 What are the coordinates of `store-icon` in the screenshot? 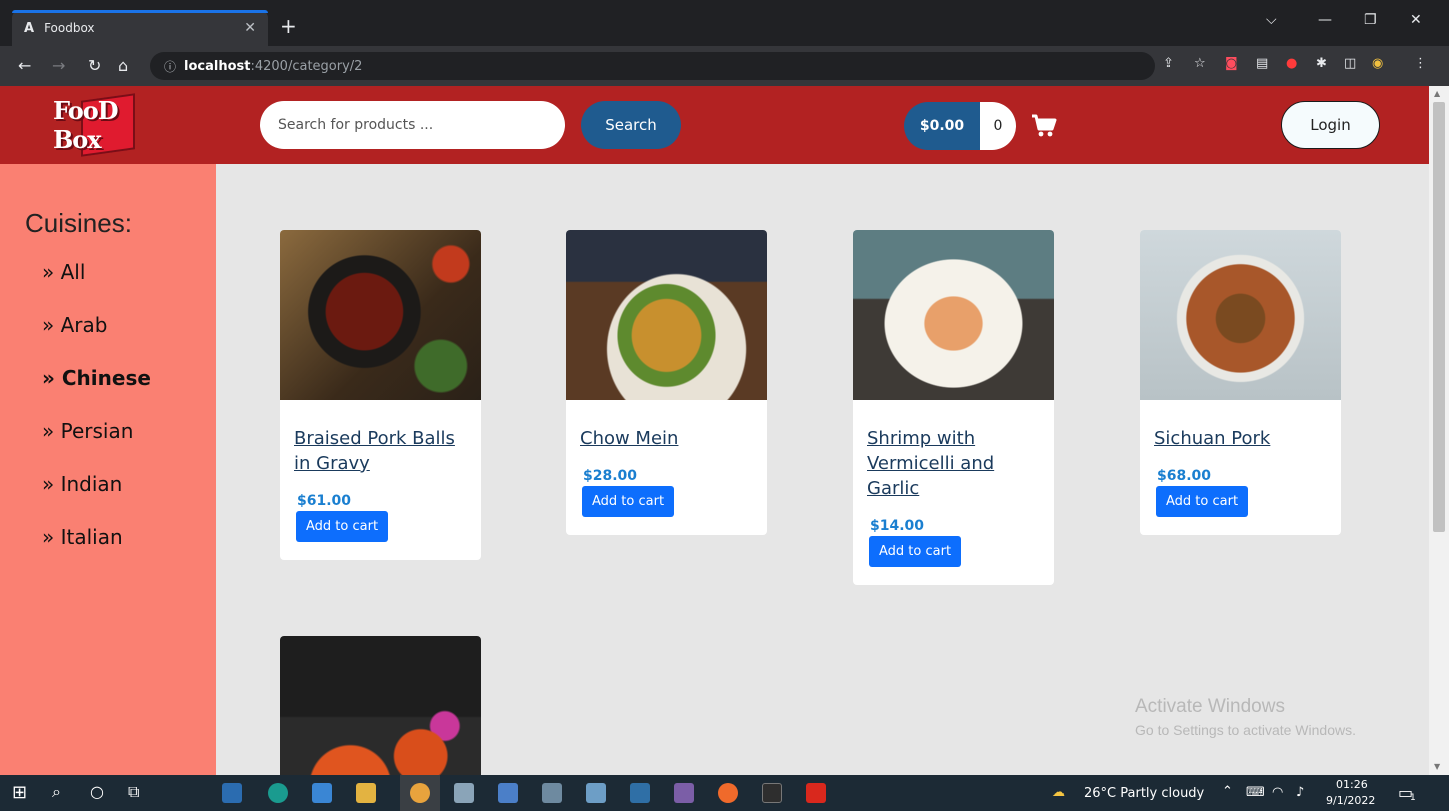 It's located at (232, 793).